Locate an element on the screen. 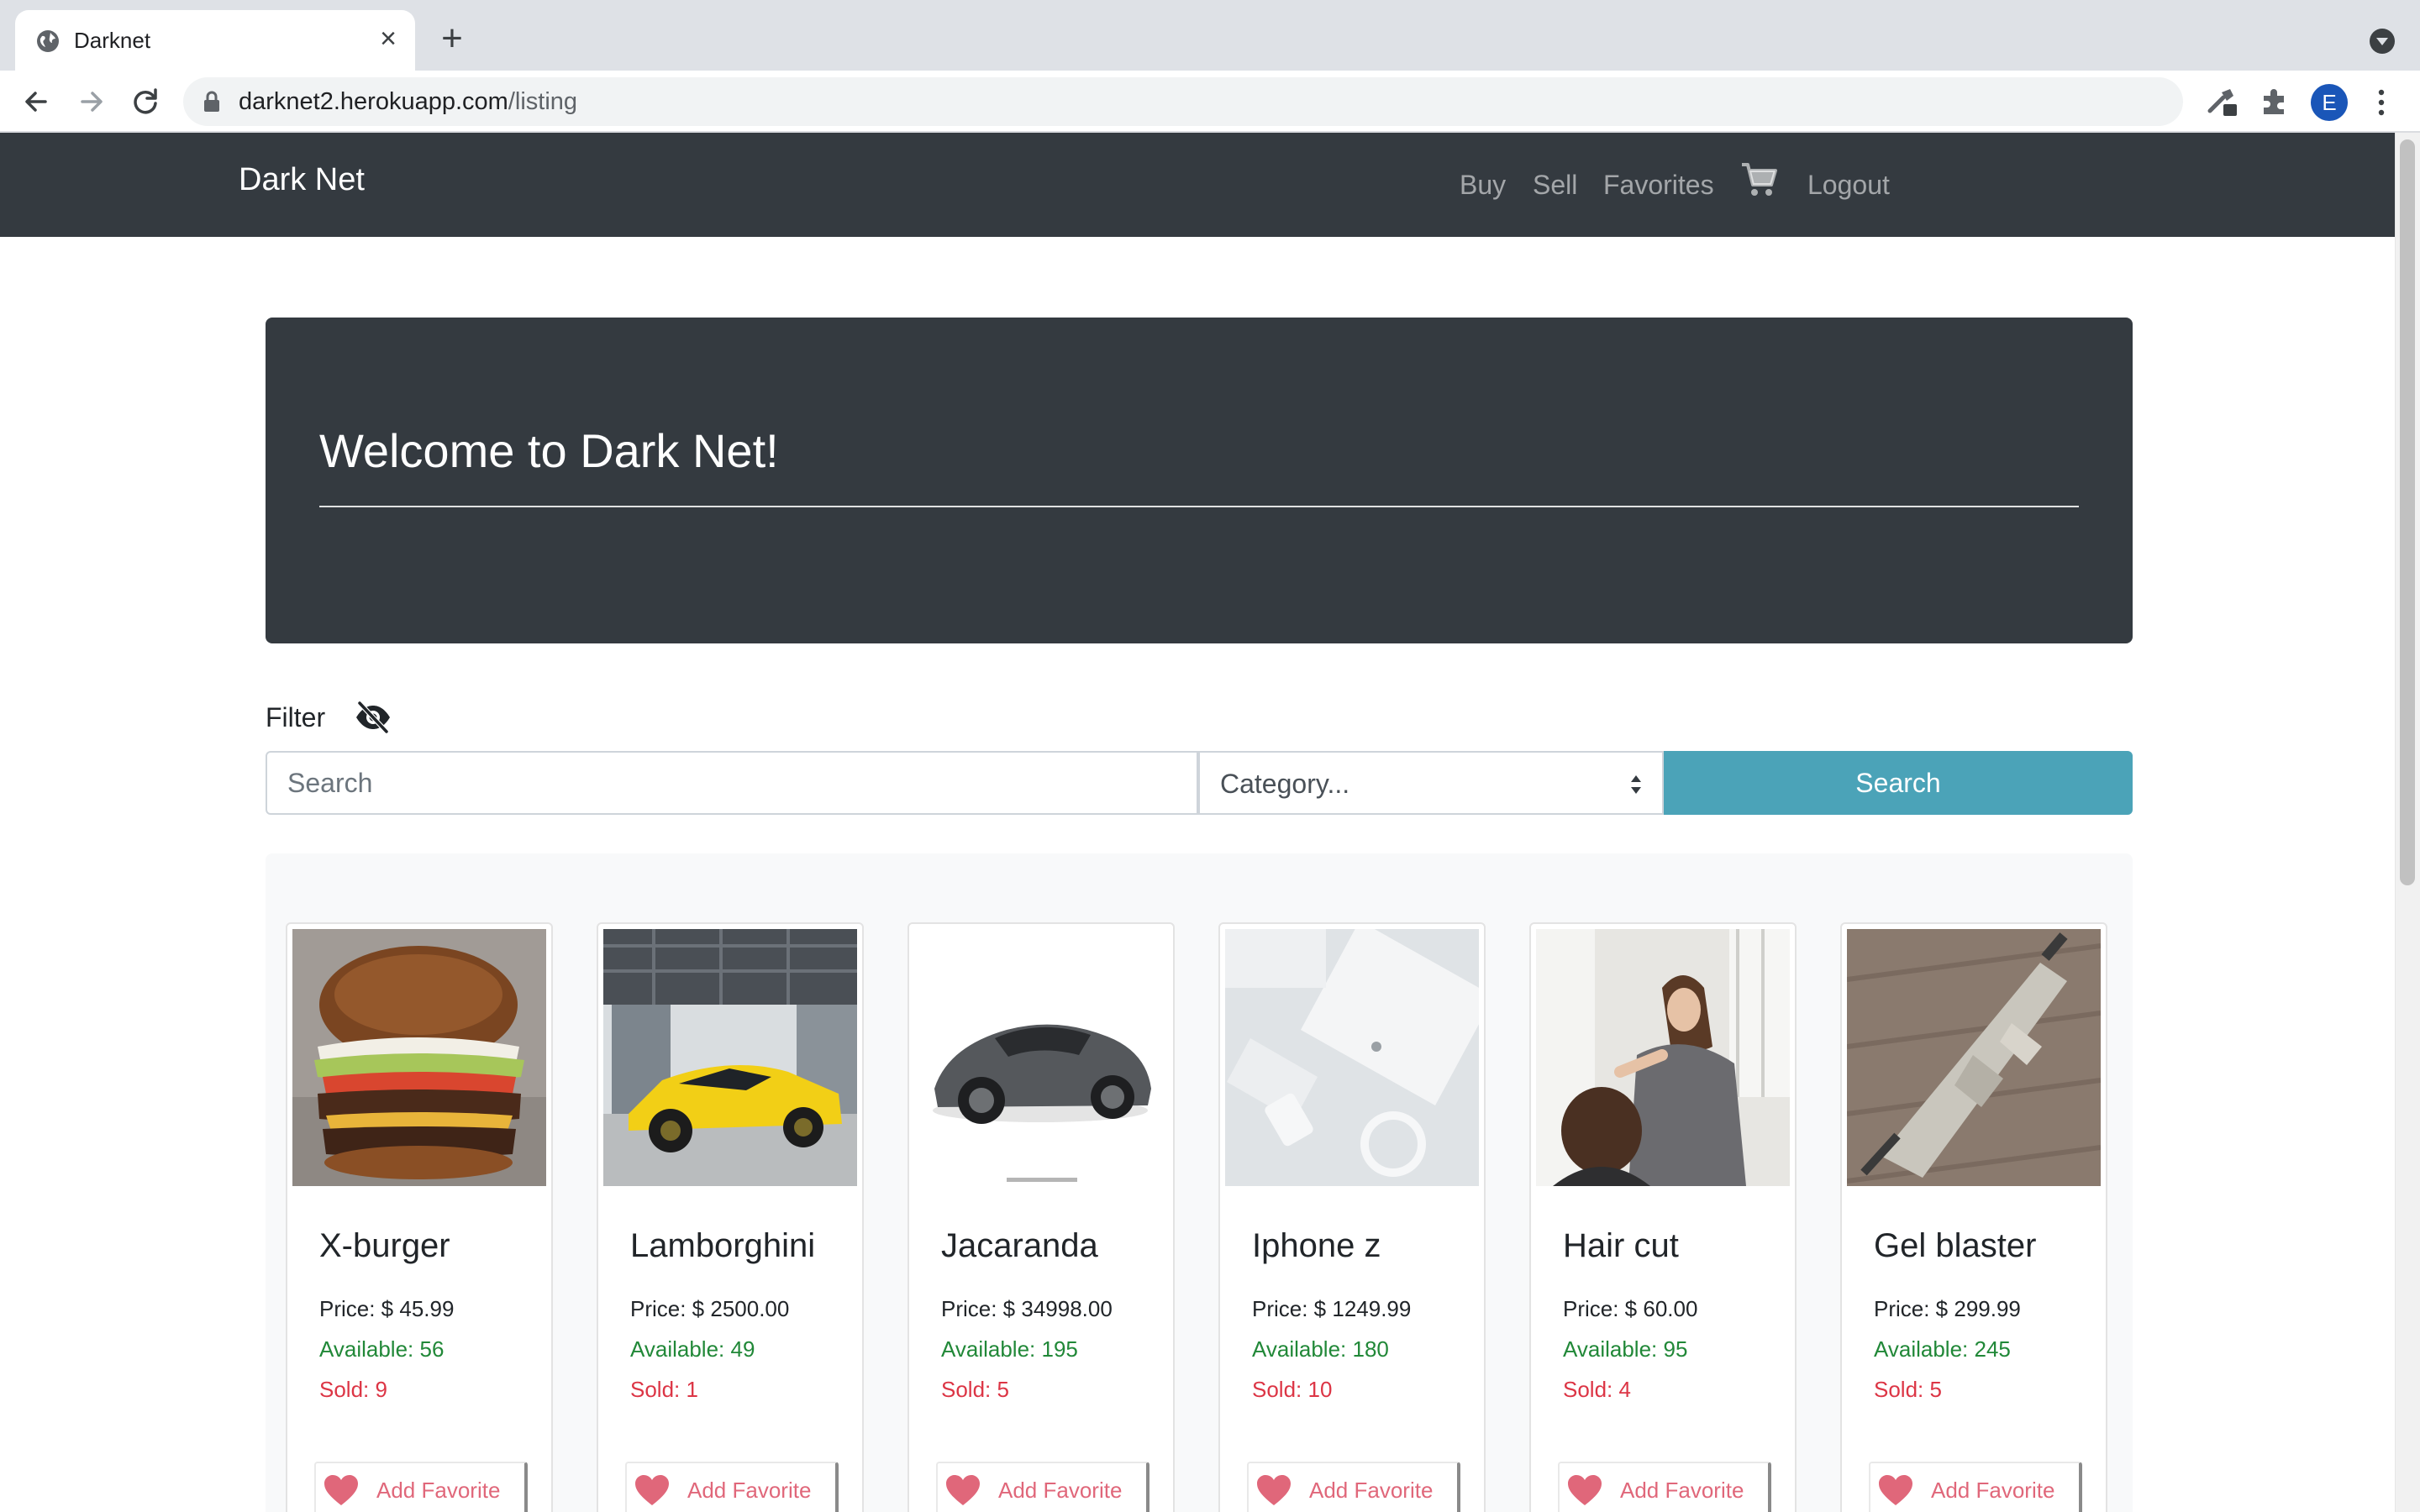 This screenshot has height=1512, width=2420. back-arrow-icon is located at coordinates (36, 101).